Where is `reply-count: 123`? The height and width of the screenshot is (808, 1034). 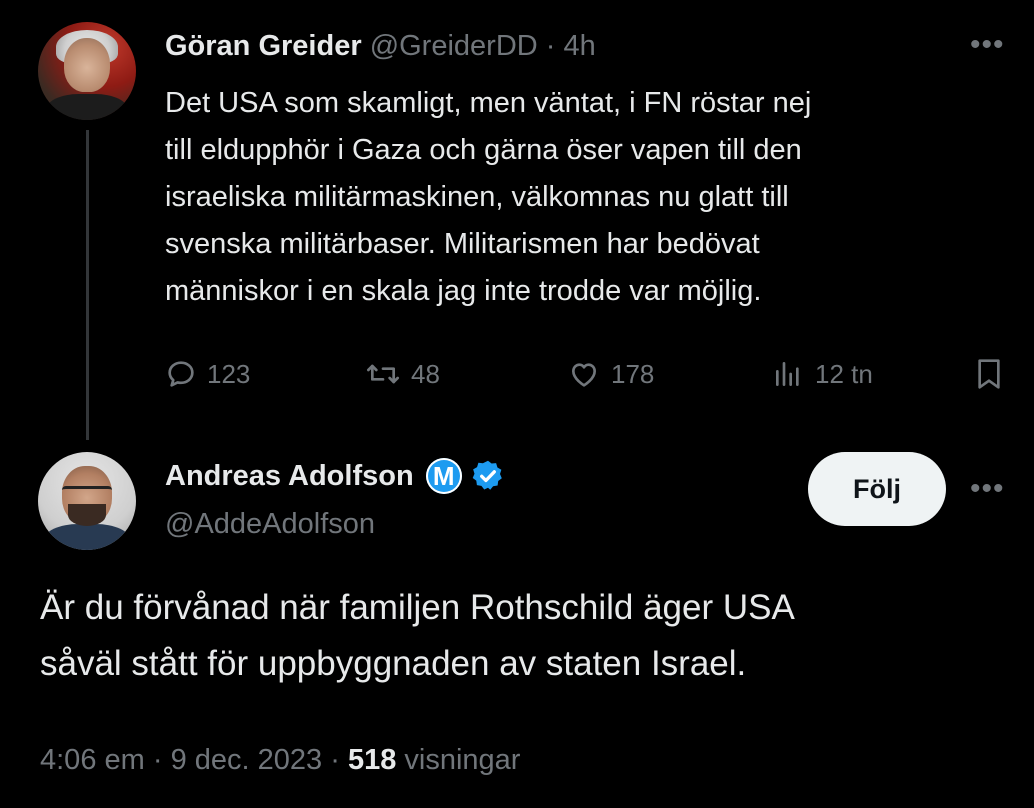 reply-count: 123 is located at coordinates (229, 373).